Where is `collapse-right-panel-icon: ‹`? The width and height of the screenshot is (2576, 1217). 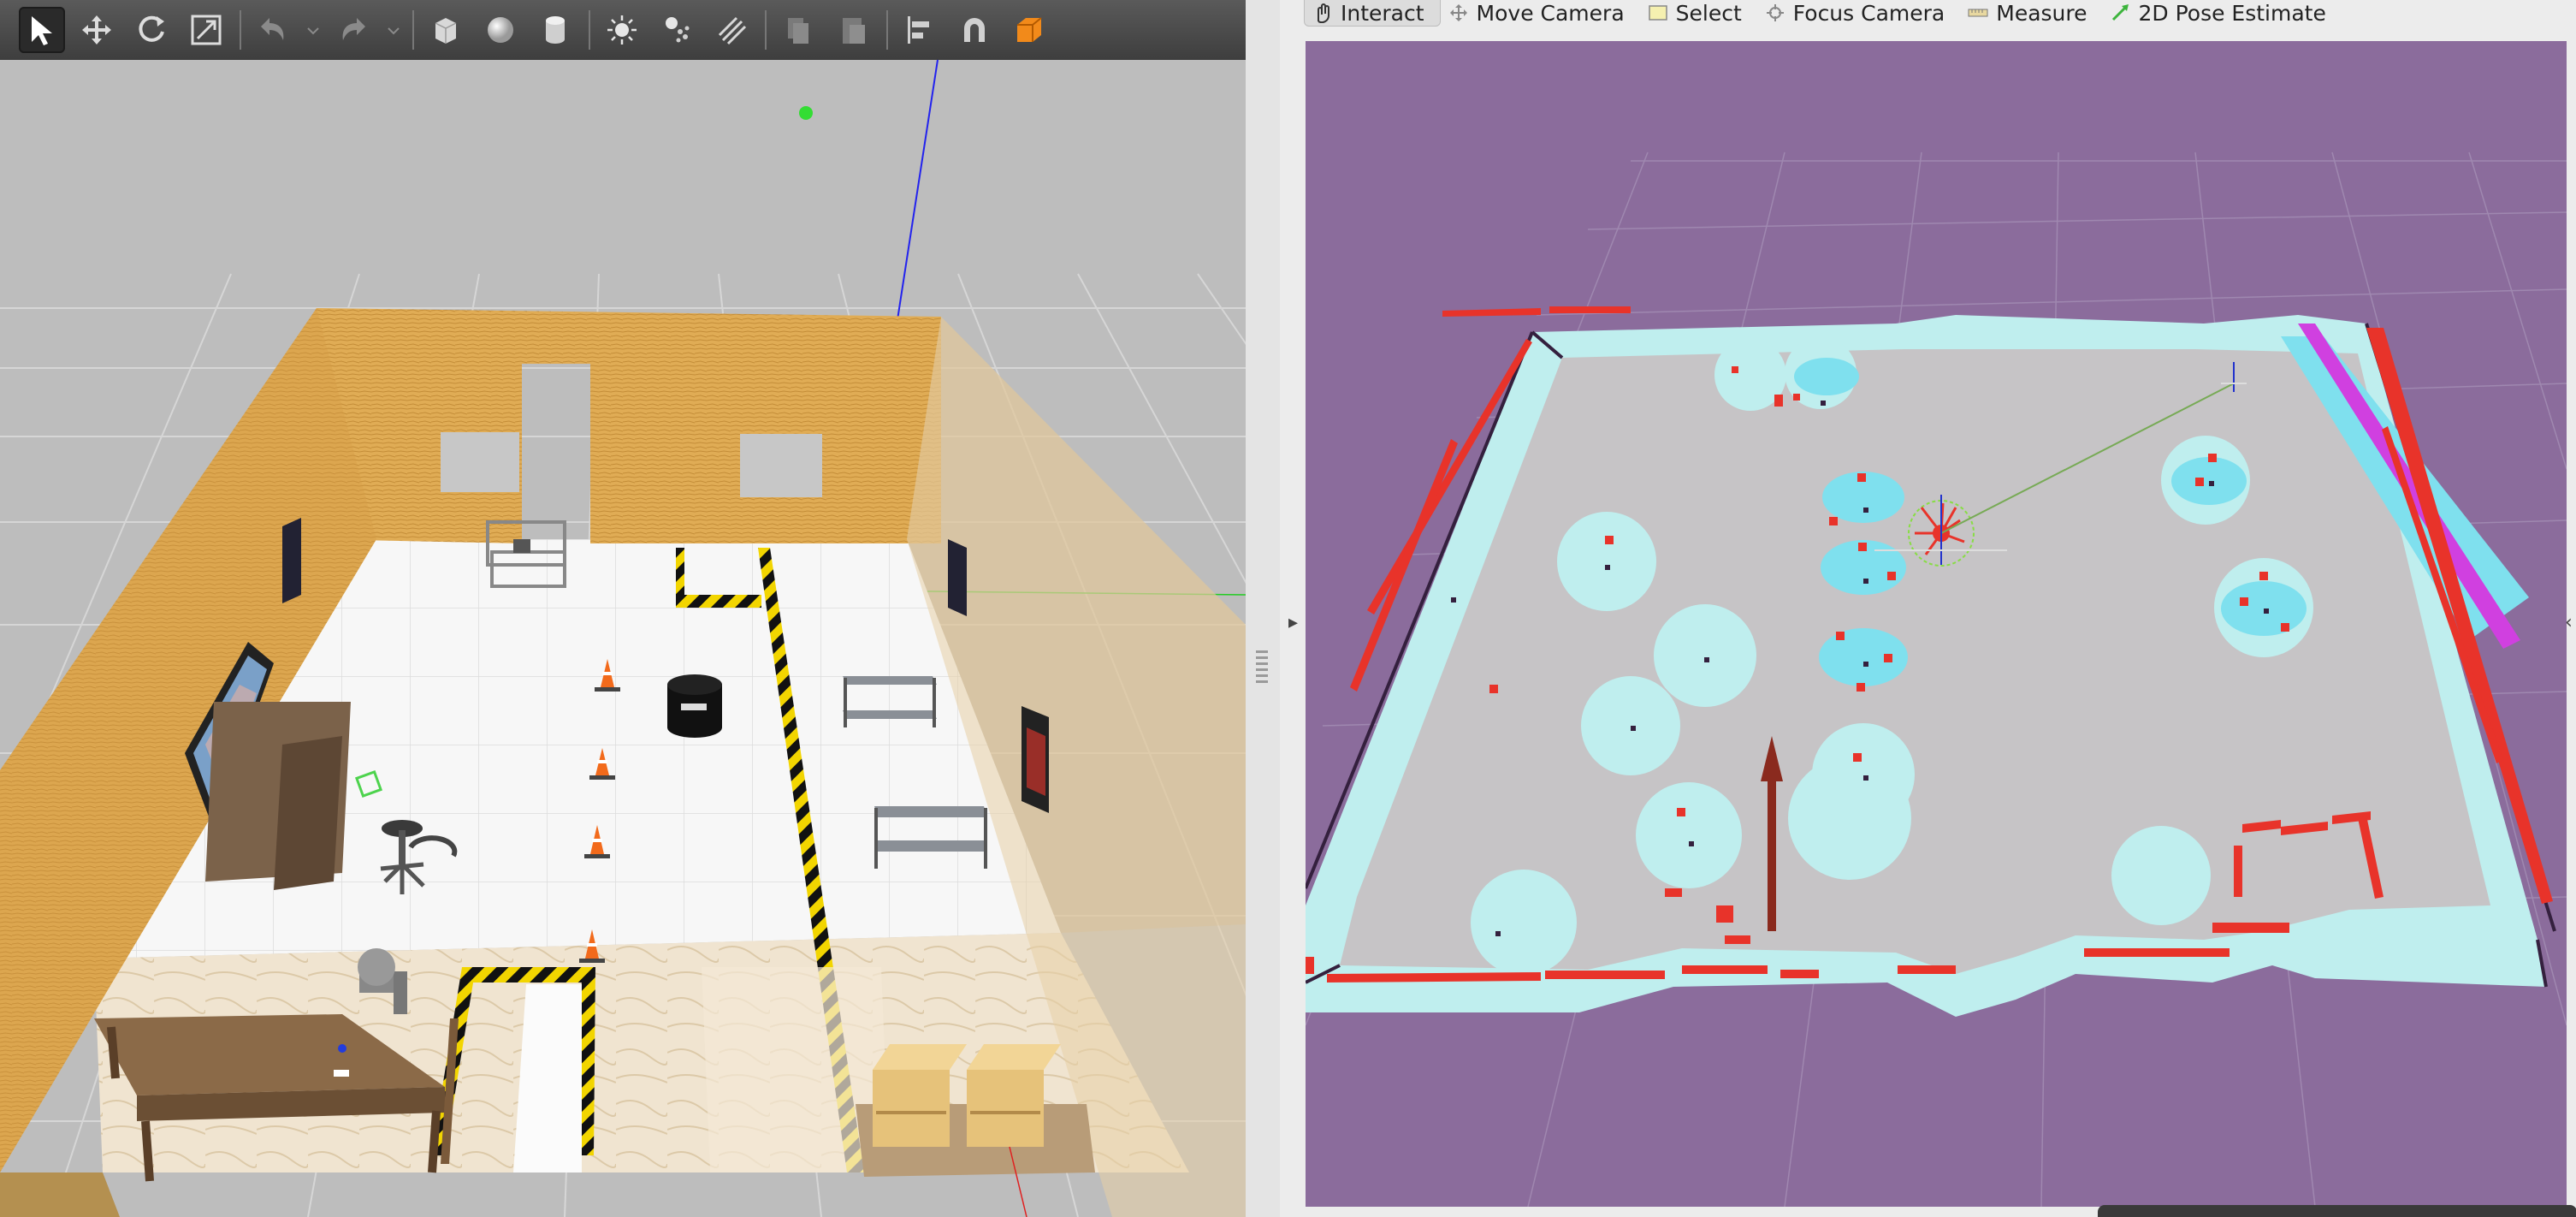
collapse-right-panel-icon: ‹ is located at coordinates (2569, 622).